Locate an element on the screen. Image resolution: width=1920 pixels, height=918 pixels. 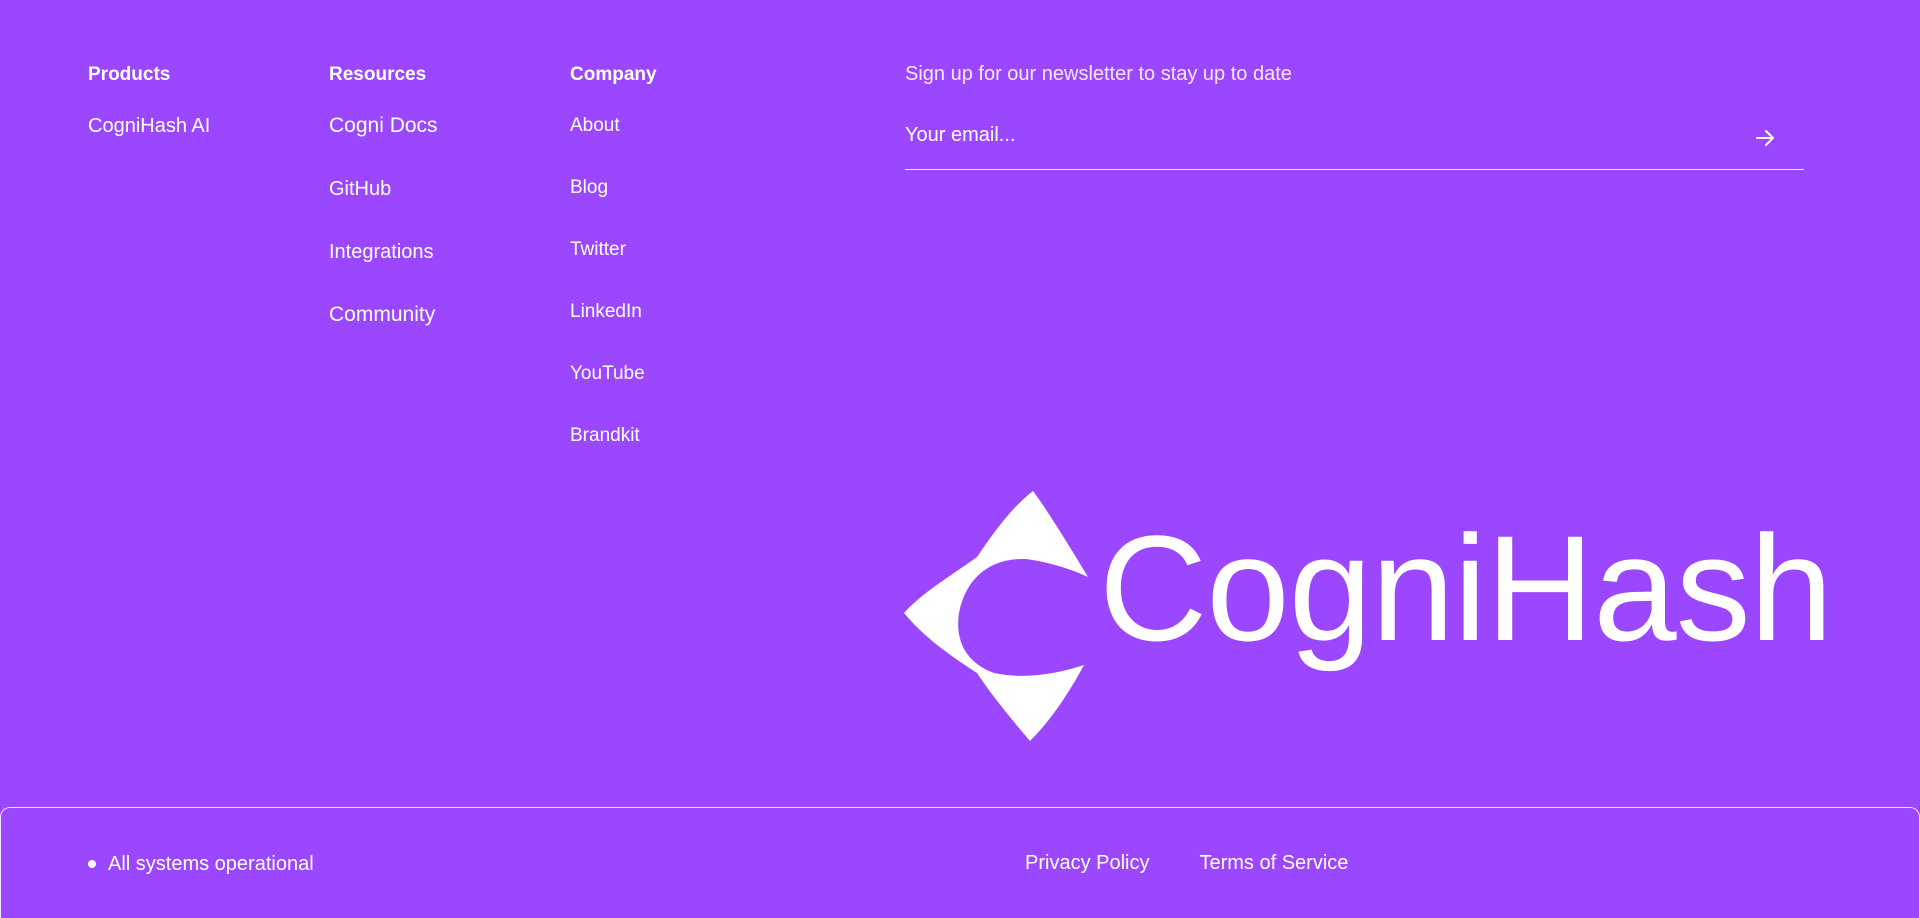
link-cognihash-ai: CogniHash AI is located at coordinates (149, 126).